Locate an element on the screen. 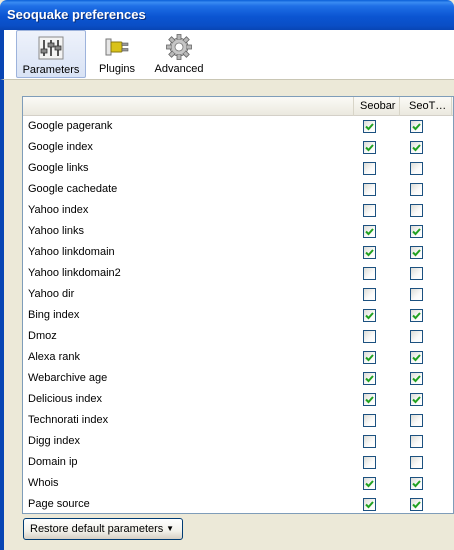 This screenshot has height=550, width=454. table-row: Yahoo links is located at coordinates (238, 231).